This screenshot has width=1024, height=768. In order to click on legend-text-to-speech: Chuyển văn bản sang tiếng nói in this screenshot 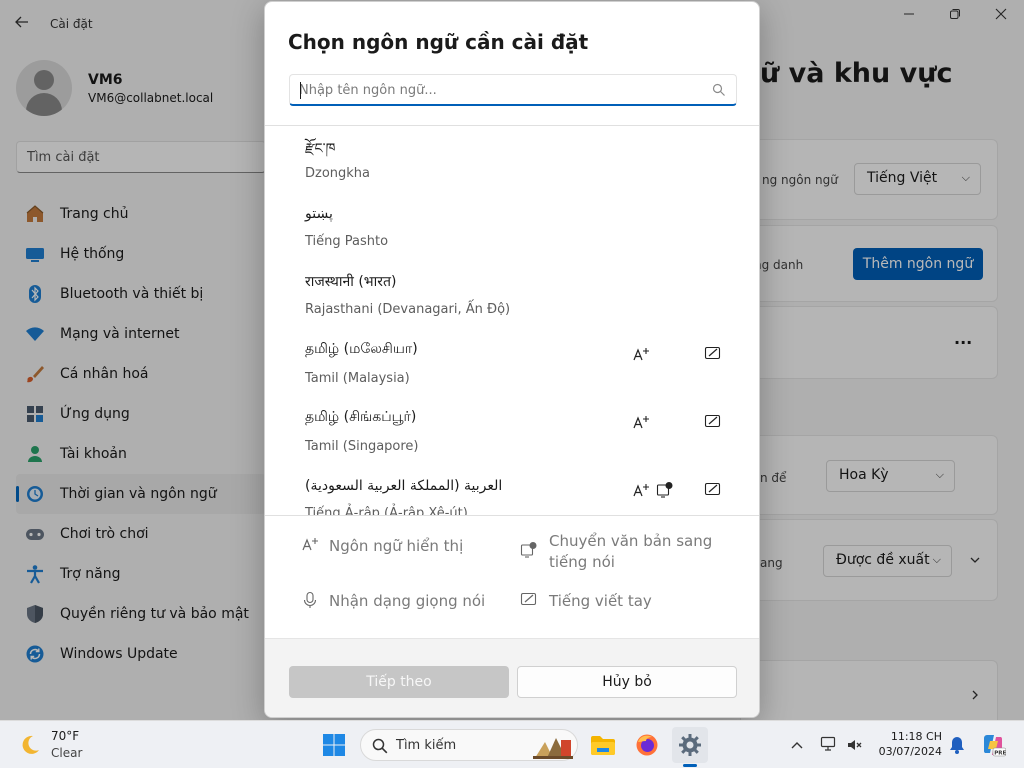, I will do `click(631, 551)`.